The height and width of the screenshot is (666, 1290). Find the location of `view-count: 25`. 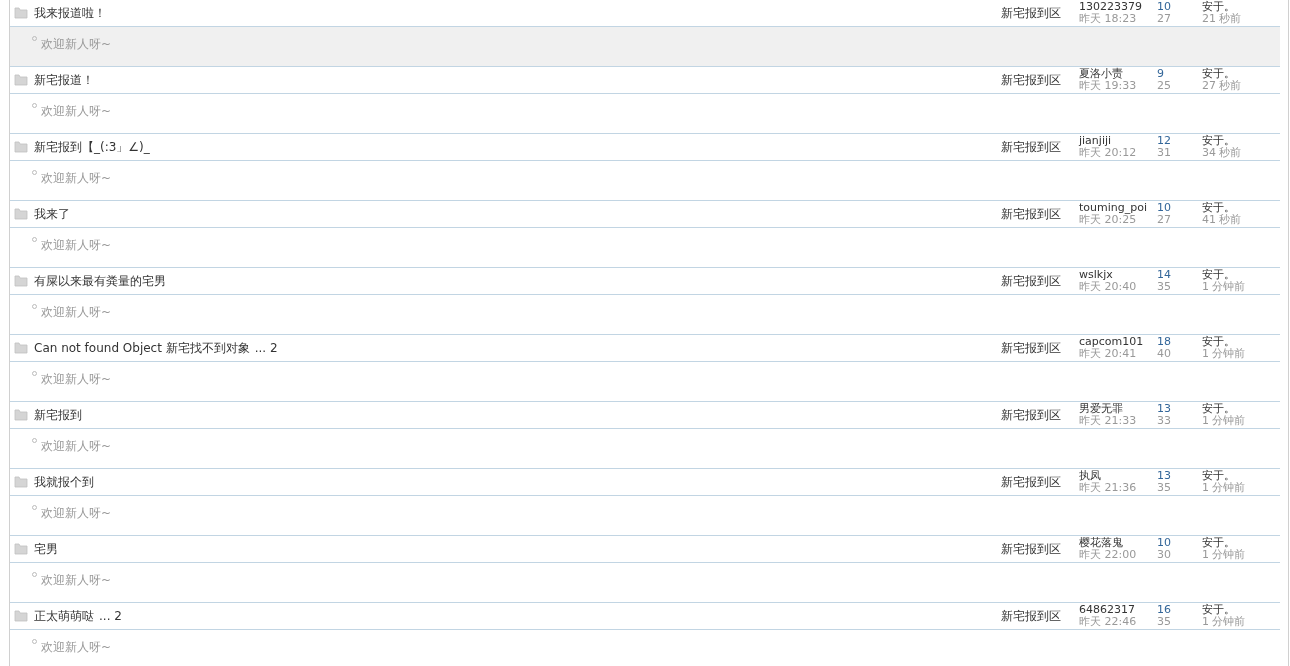

view-count: 25 is located at coordinates (1164, 86).